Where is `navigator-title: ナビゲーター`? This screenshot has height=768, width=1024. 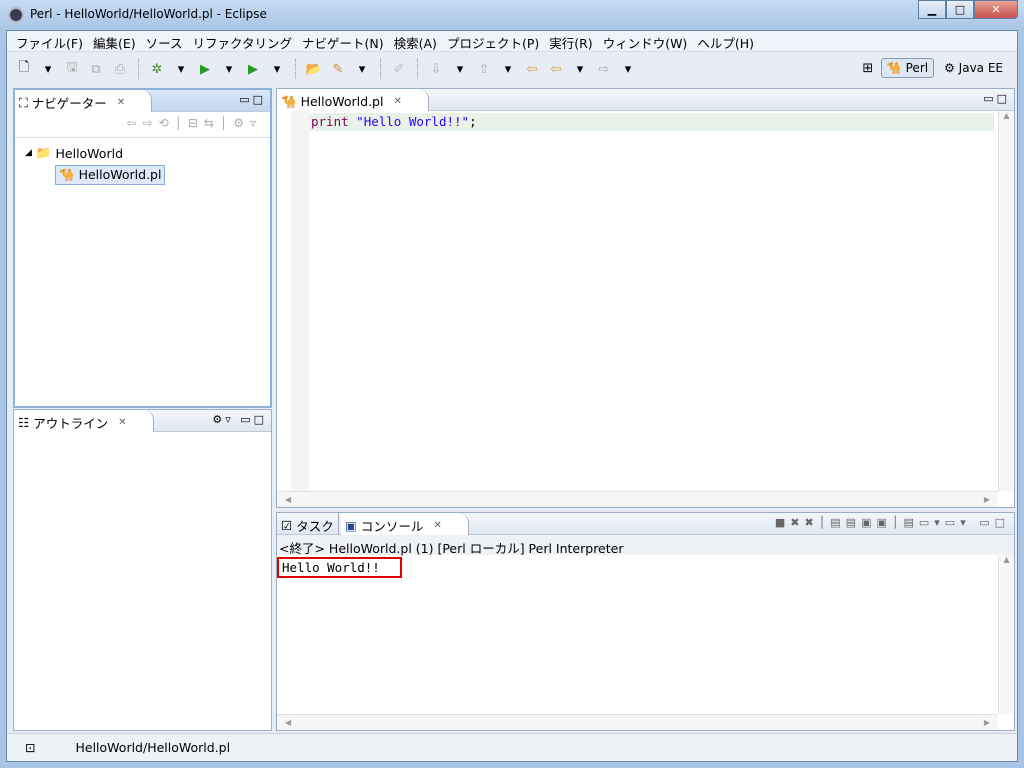
navigator-title: ナビゲーター is located at coordinates (69, 103).